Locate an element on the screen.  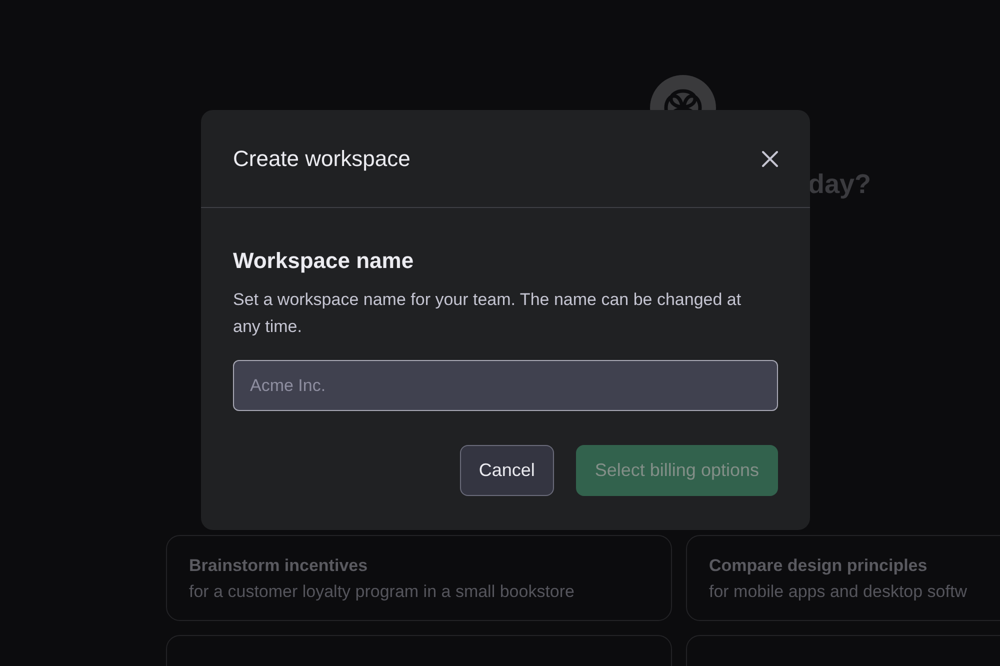
suggestion-title: Brainstorm incentives is located at coordinates (279, 566).